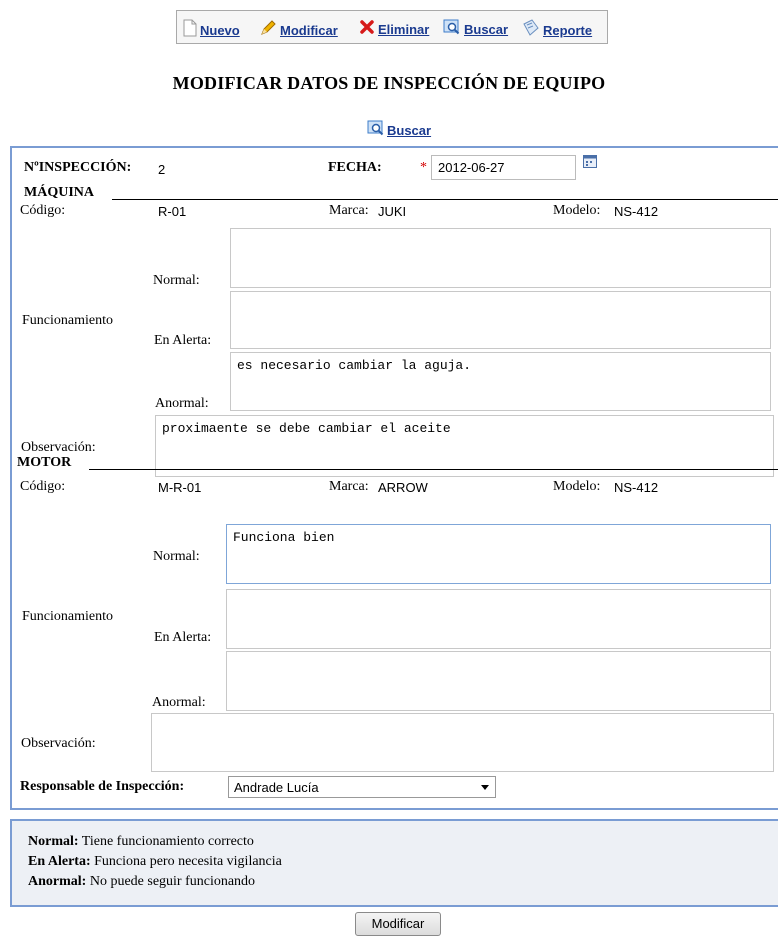 Image resolution: width=778 pixels, height=940 pixels. I want to click on motor-modelo-value: NS-412, so click(636, 487).